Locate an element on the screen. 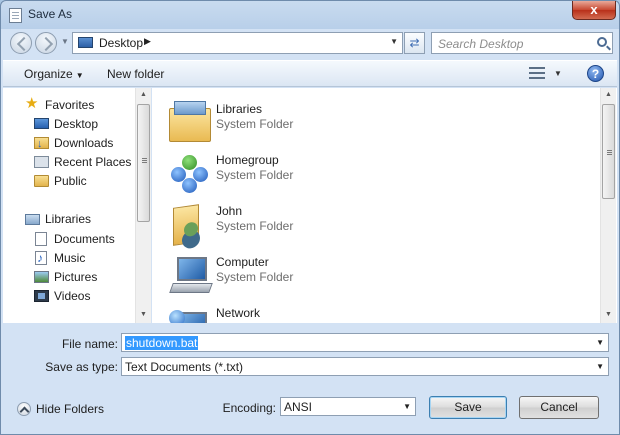 This screenshot has height=435, width=620. organize-button: Organize ▼ is located at coordinates (54, 74).